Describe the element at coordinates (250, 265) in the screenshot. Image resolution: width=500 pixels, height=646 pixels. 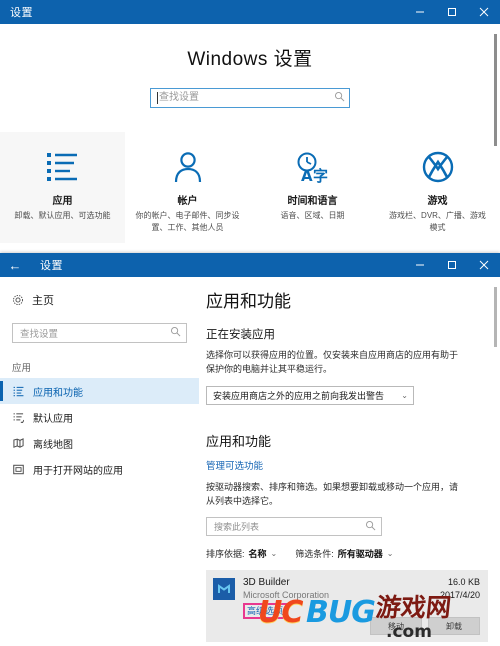
I see `apps-window-titlebar: ← 设置` at that location.